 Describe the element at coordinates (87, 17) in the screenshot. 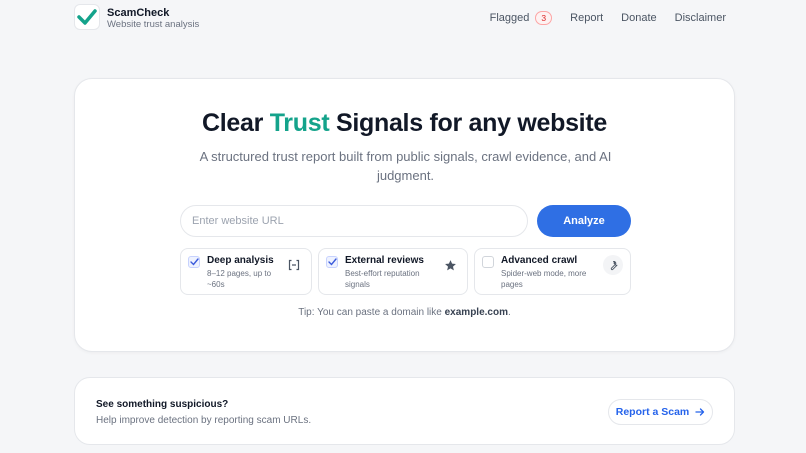

I see `logo-checkmark-icon` at that location.